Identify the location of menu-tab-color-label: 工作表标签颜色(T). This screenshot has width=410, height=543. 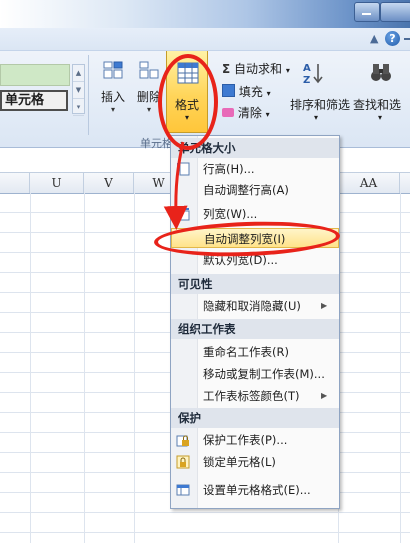
(251, 396).